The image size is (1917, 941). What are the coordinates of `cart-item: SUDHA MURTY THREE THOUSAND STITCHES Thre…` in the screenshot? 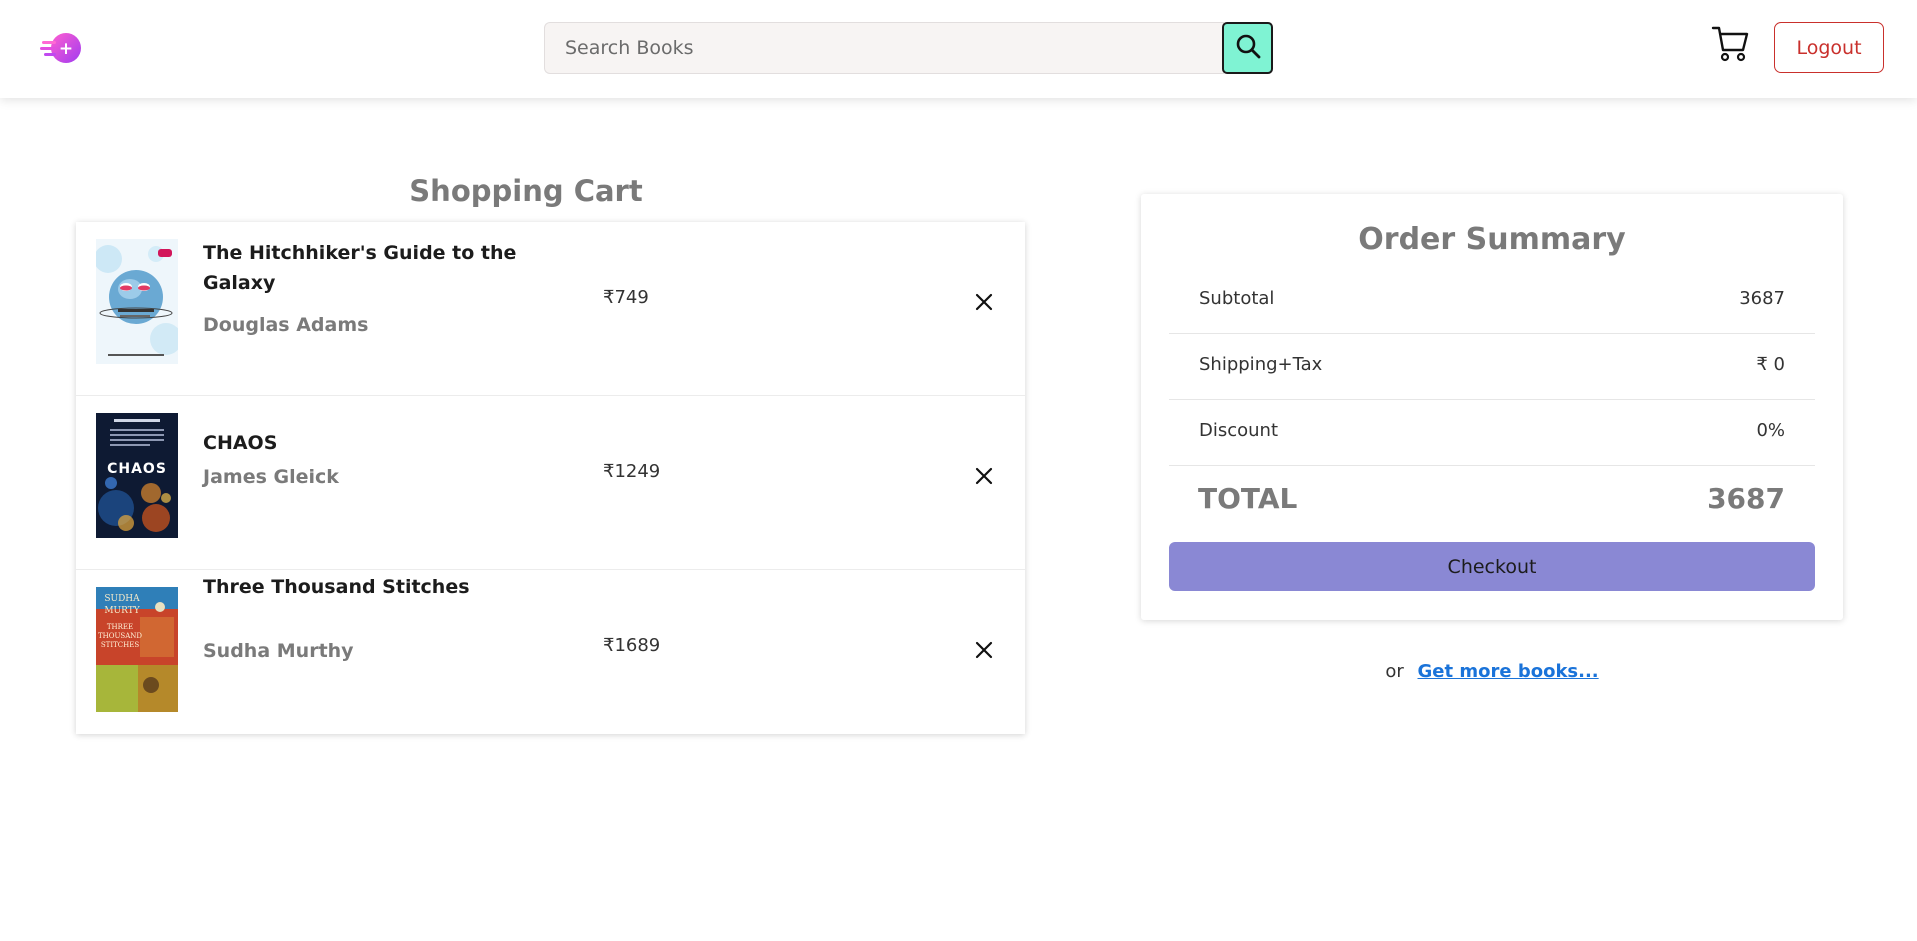 It's located at (550, 657).